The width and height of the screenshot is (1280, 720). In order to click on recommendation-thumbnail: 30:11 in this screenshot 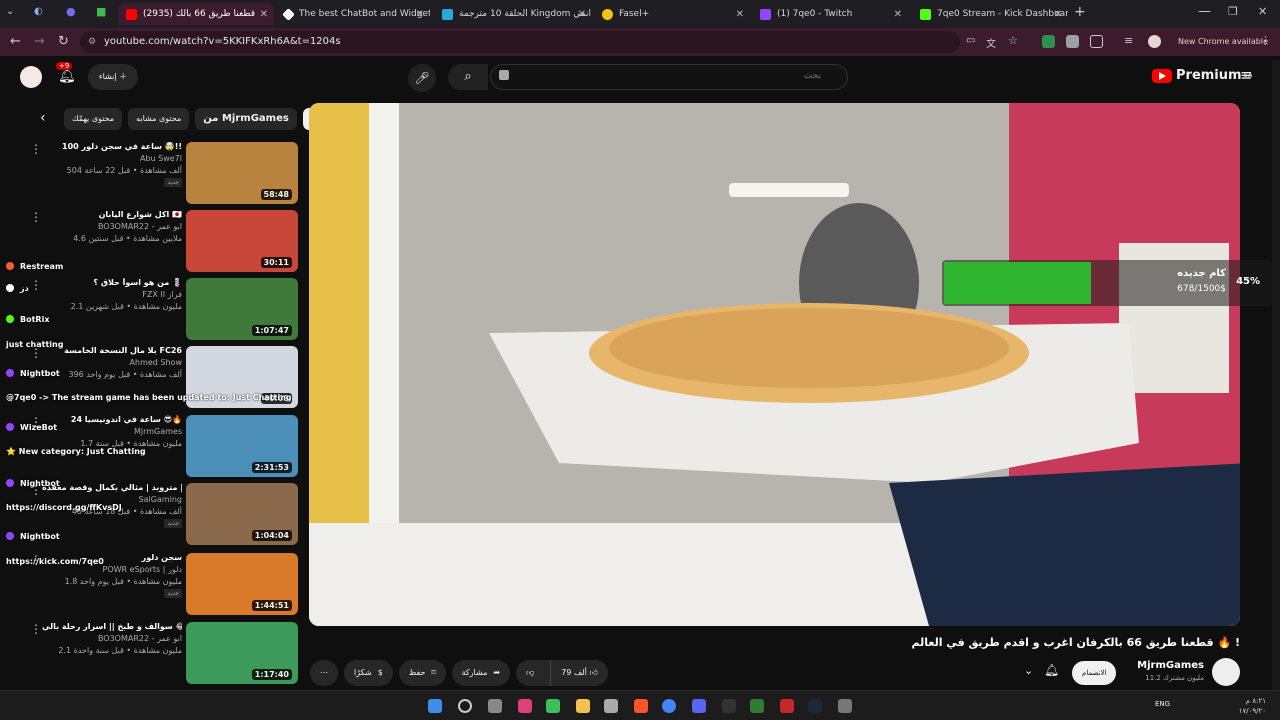, I will do `click(242, 241)`.